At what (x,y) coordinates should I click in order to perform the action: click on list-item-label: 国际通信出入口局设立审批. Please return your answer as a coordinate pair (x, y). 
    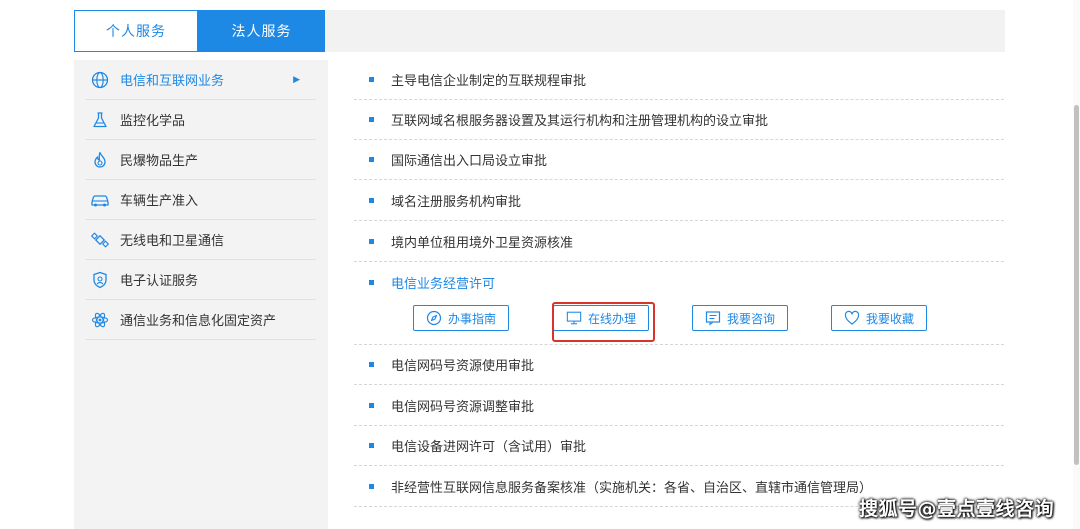
    Looking at the image, I should click on (469, 161).